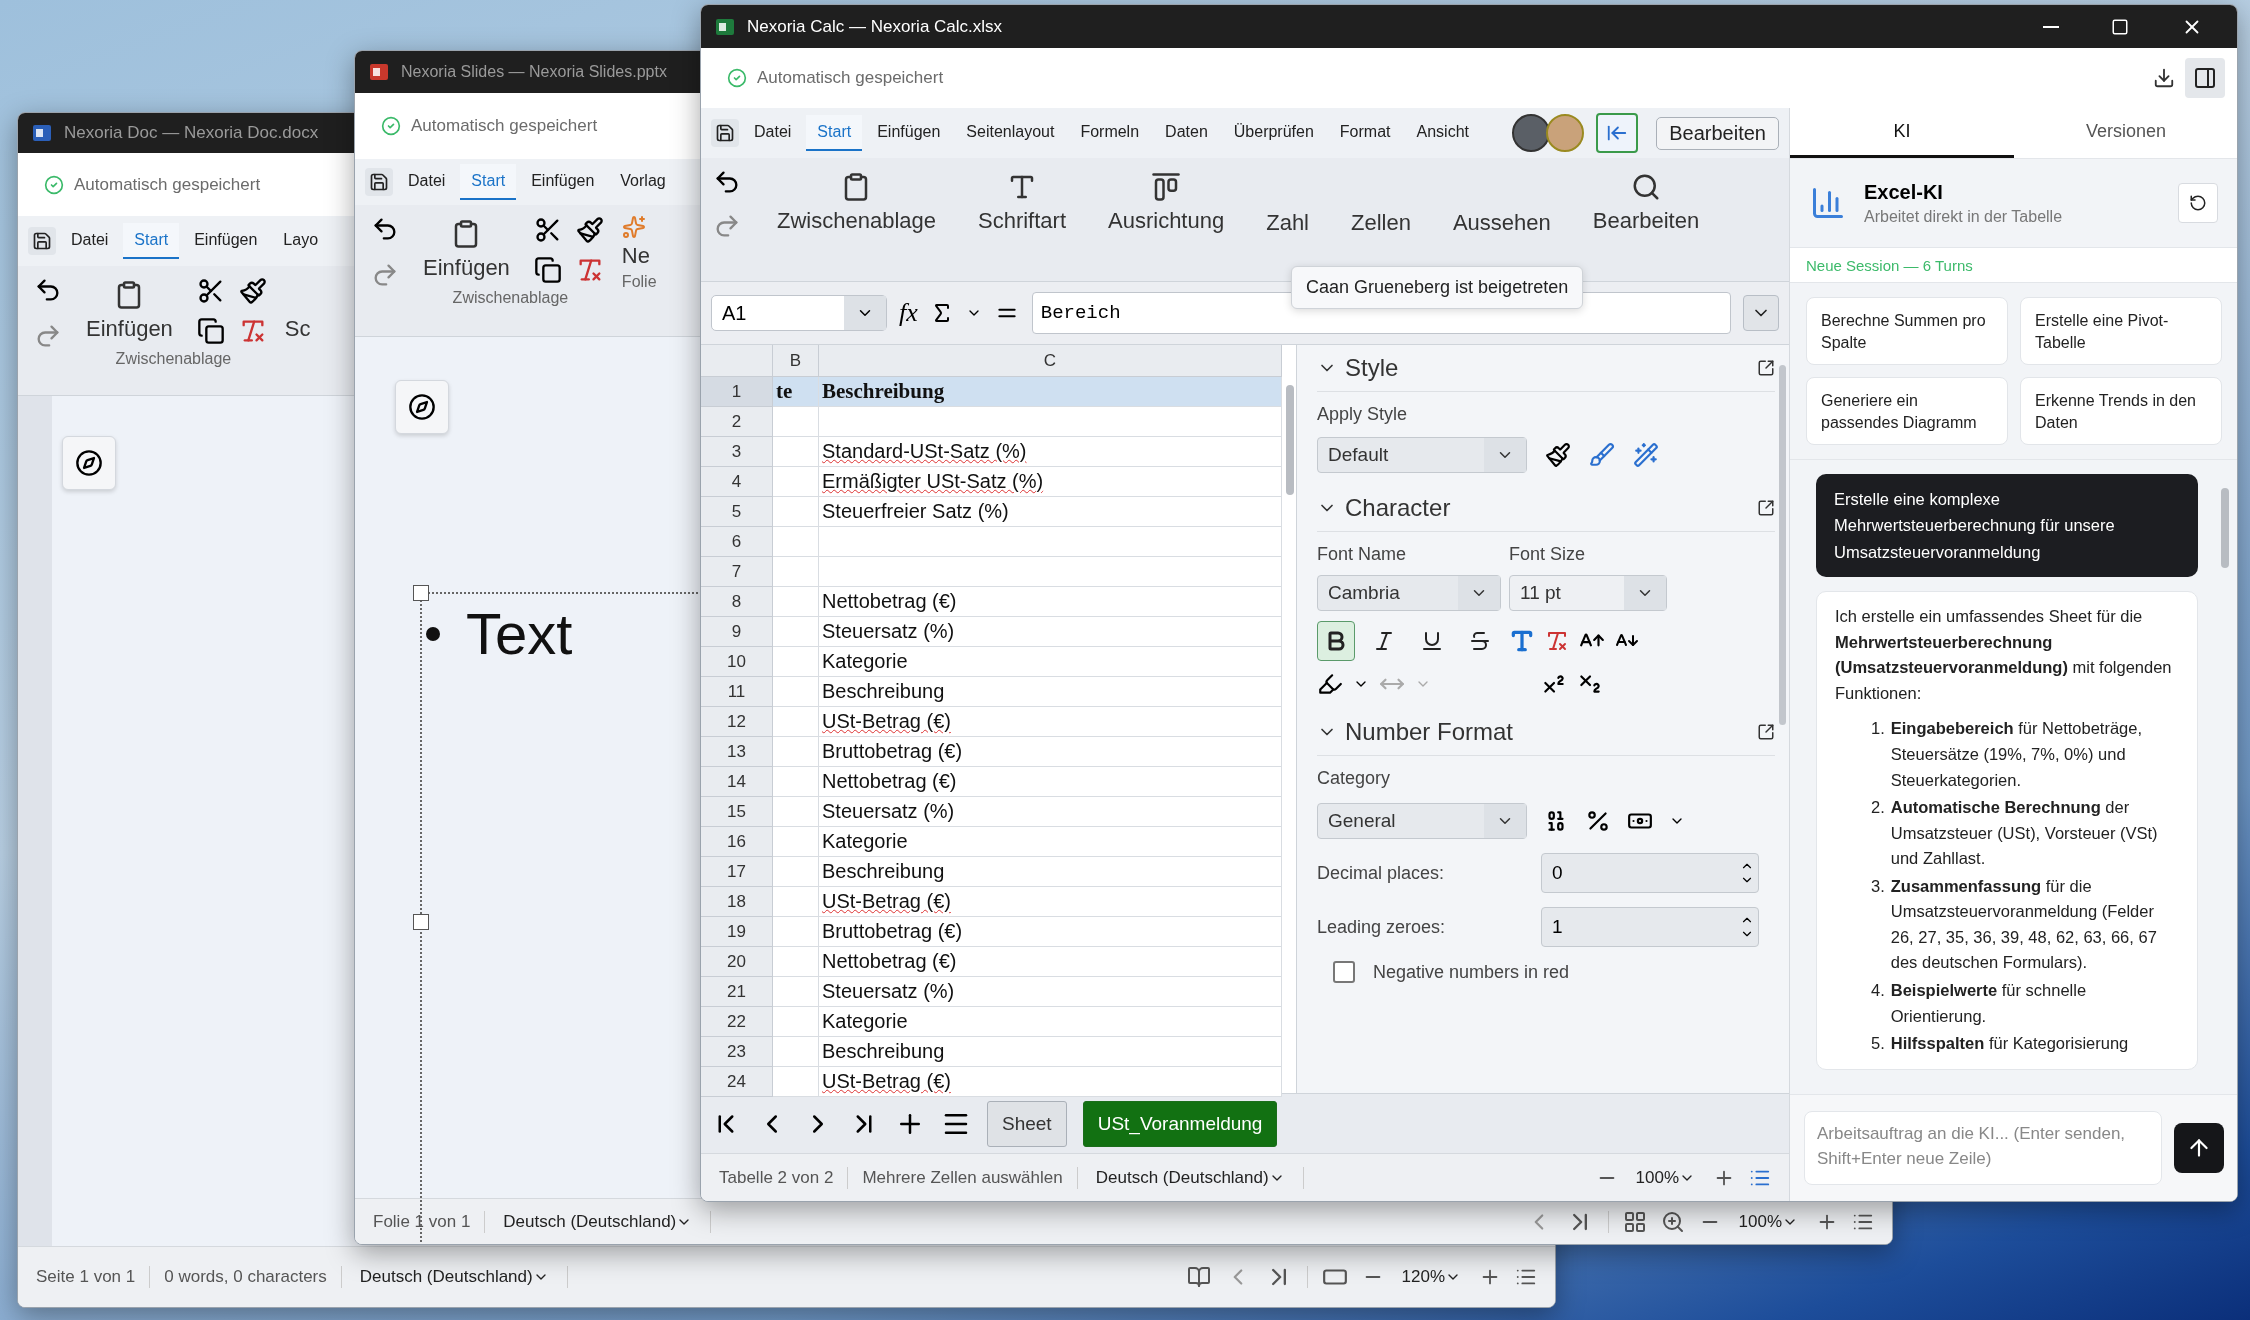 This screenshot has width=2250, height=1320. Describe the element at coordinates (737, 962) in the screenshot. I see `row-header: 20` at that location.